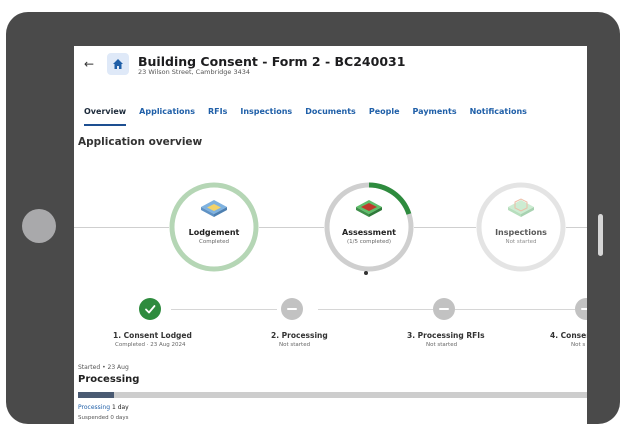 This screenshot has height=428, width=625. What do you see at coordinates (96, 395) in the screenshot?
I see `processing-progress-fill` at bounding box center [96, 395].